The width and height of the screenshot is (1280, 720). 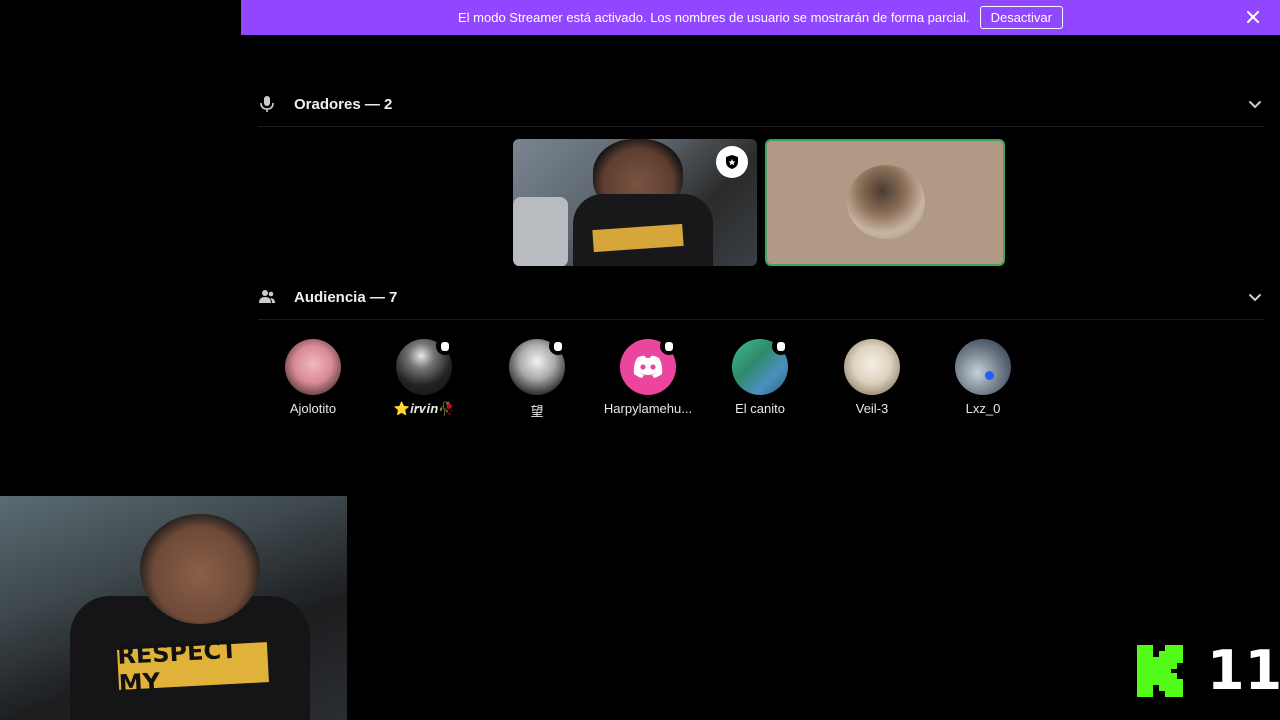 I want to click on moderator-badge-icon, so click(x=732, y=162).